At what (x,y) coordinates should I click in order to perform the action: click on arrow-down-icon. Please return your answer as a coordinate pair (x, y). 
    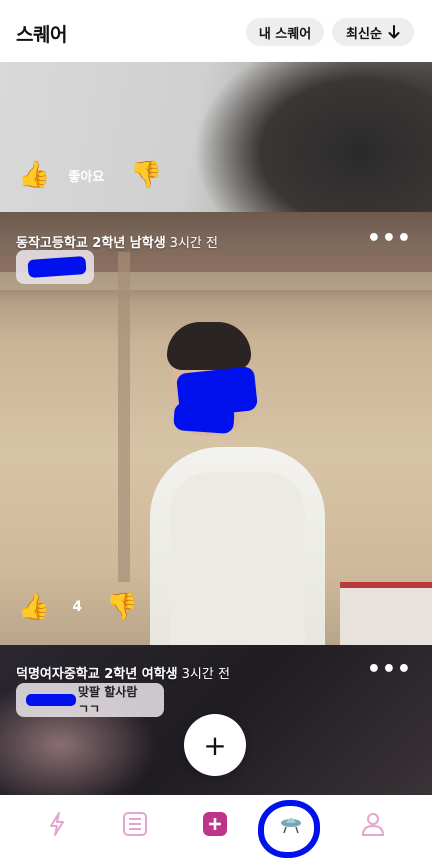
    Looking at the image, I should click on (394, 32).